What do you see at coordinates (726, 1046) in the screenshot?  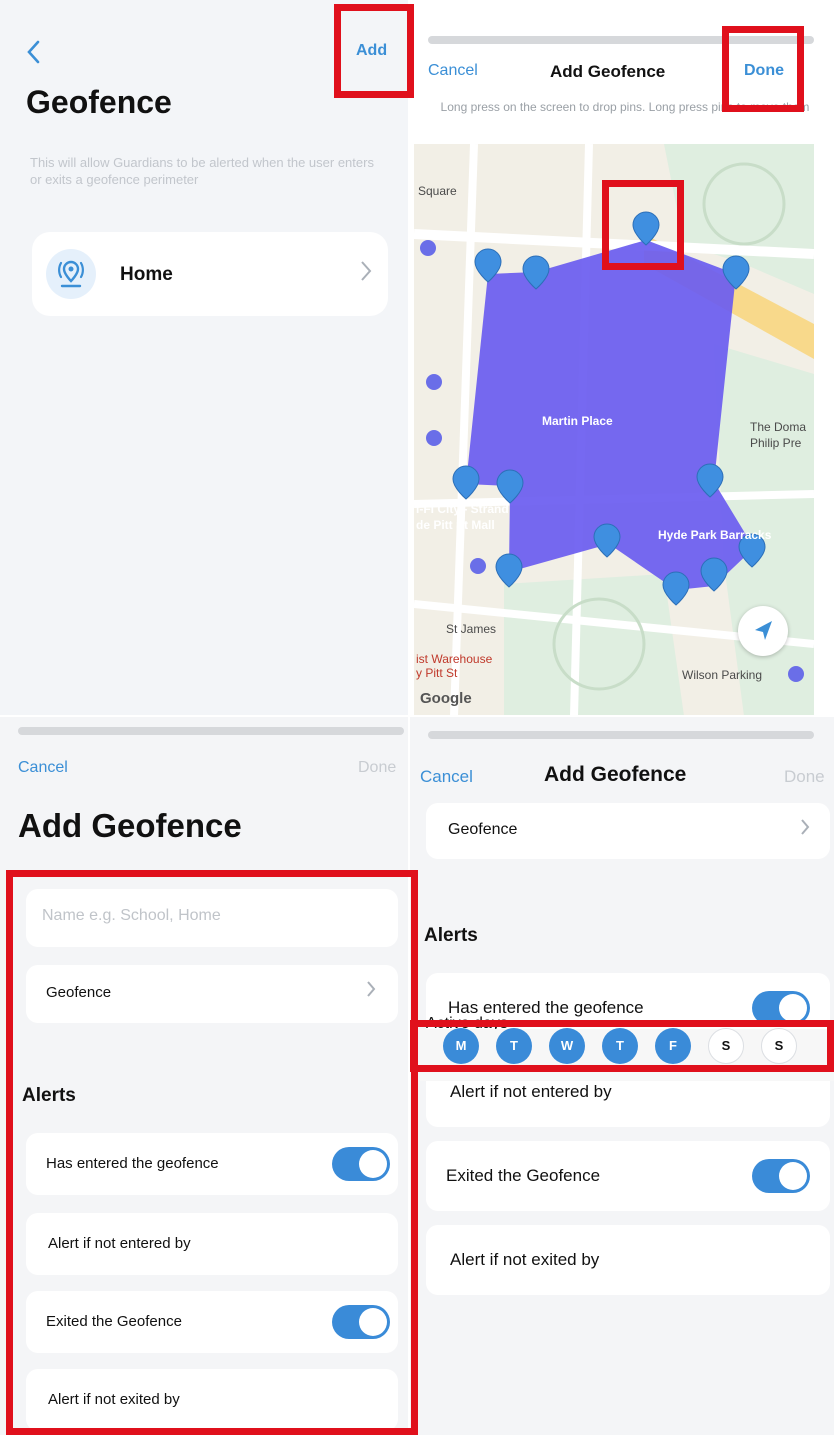 I see `day-chip-5: S` at bounding box center [726, 1046].